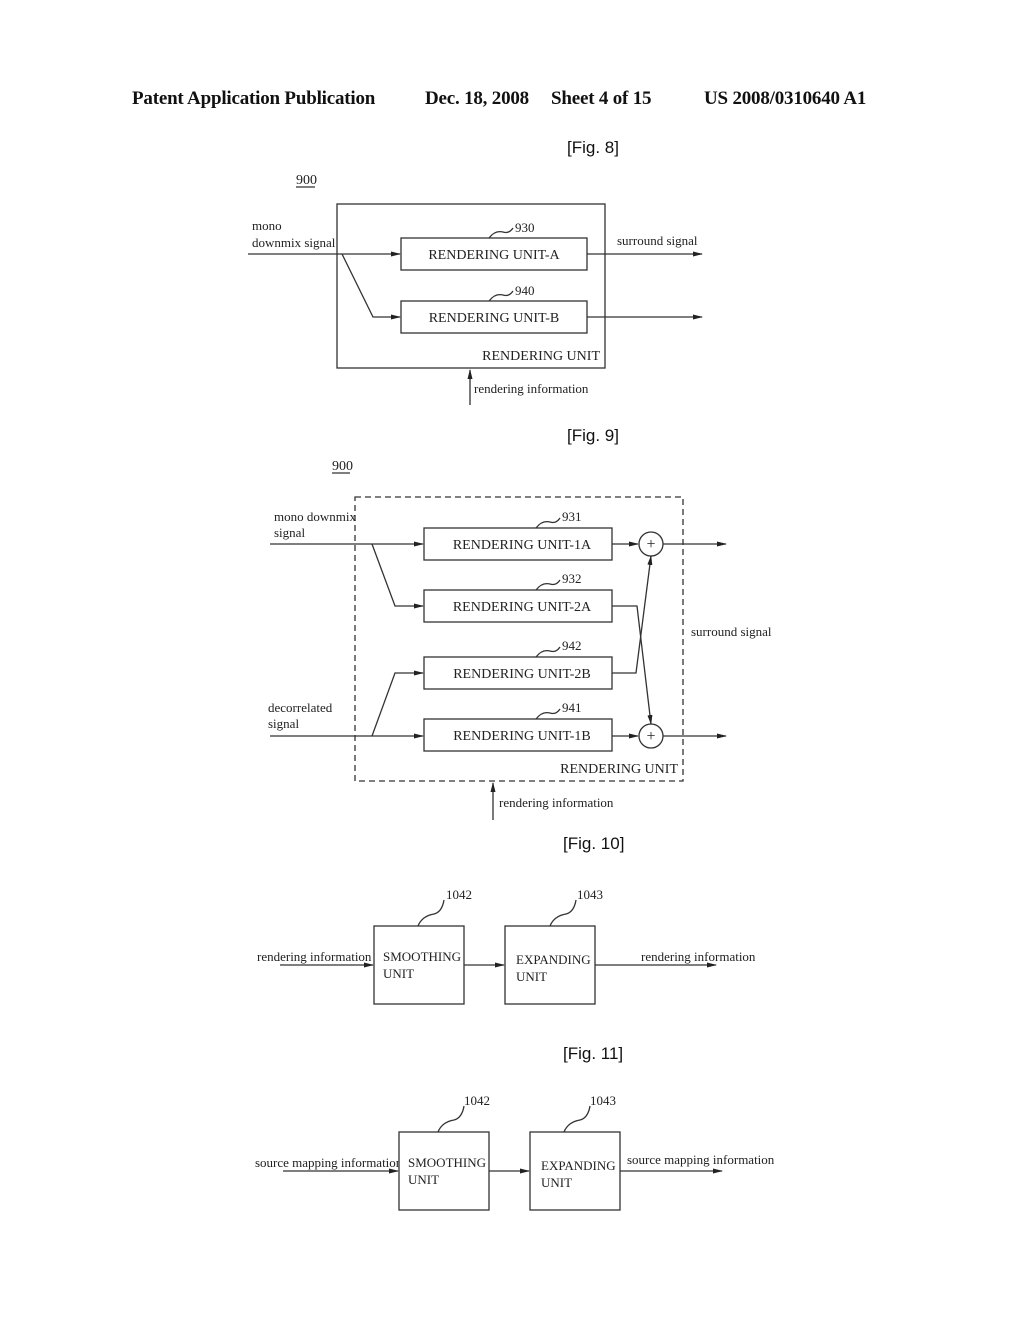 The image size is (1024, 1320). Describe the element at coordinates (548, 585) in the screenshot. I see `fig9-unit-2a-leader` at that location.